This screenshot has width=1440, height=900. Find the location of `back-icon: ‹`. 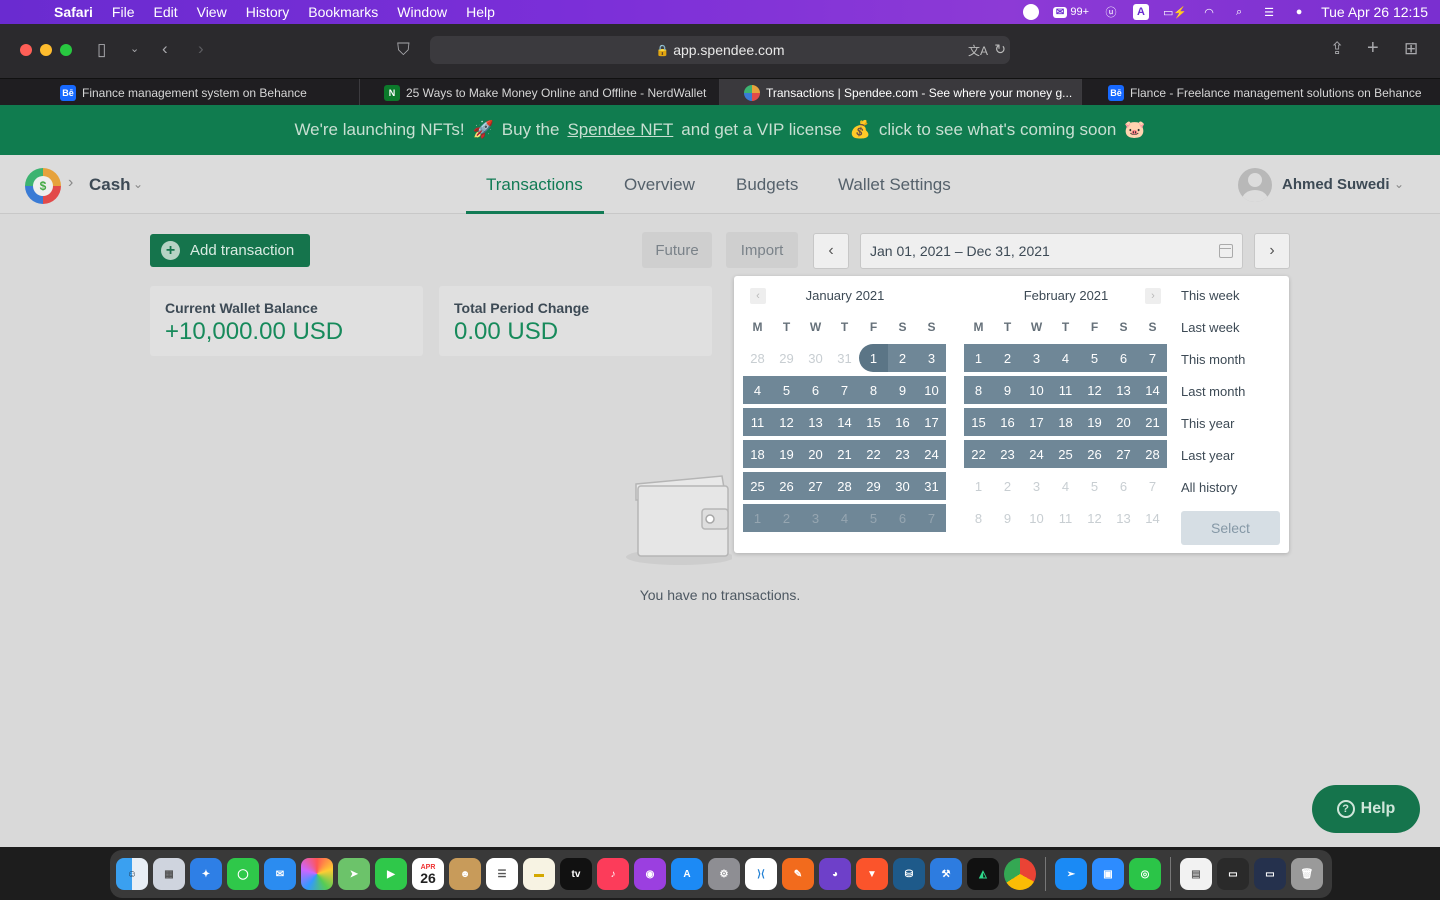

back-icon: ‹ is located at coordinates (165, 49).